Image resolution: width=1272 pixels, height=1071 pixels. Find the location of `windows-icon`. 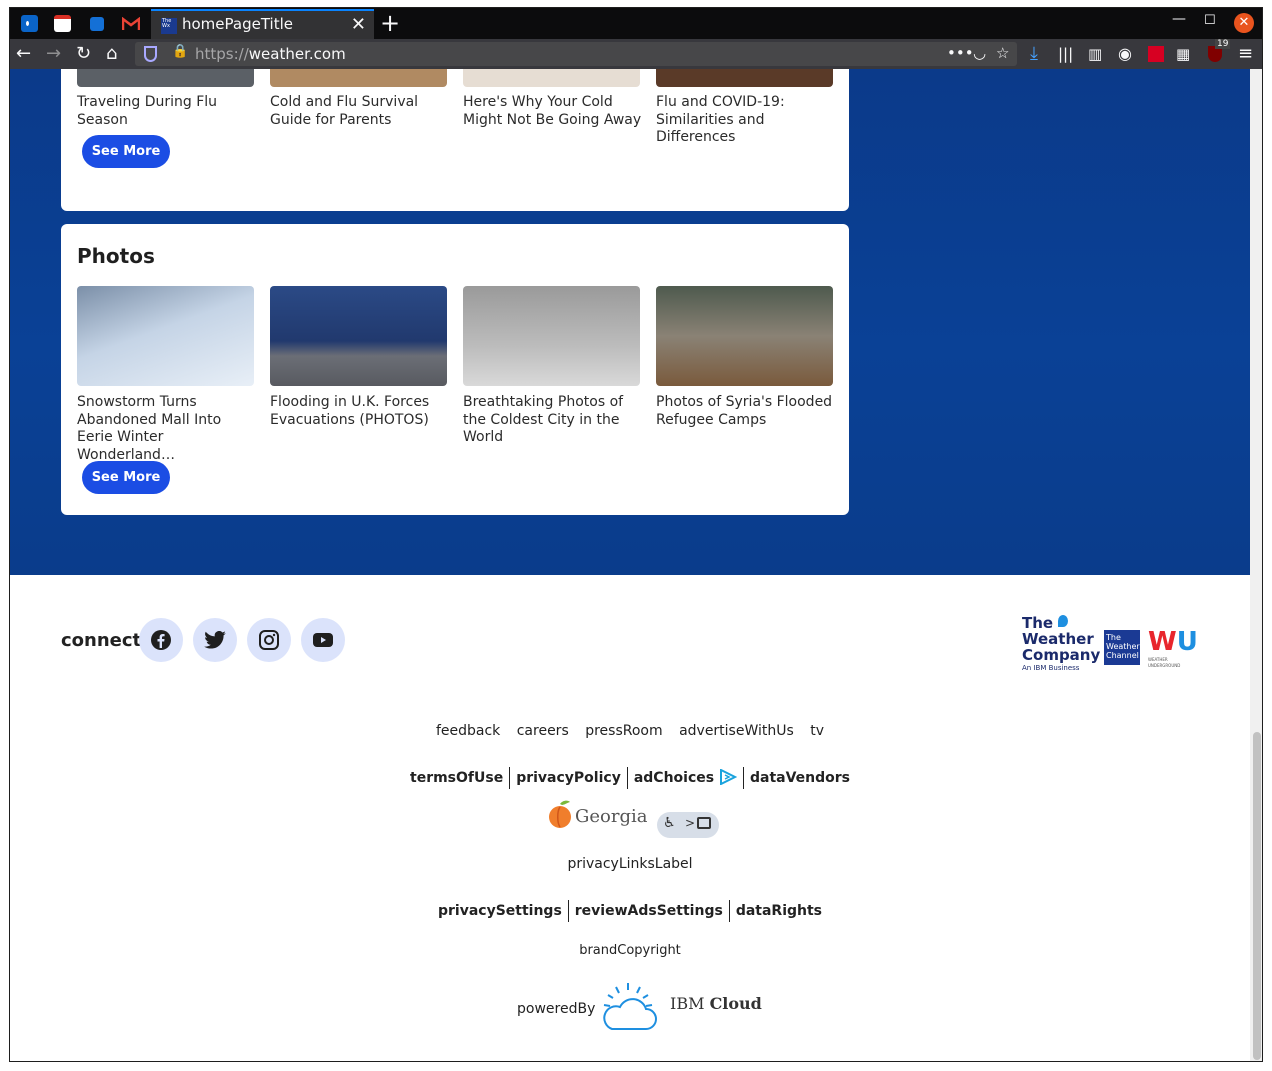

windows-icon is located at coordinates (96, 23).